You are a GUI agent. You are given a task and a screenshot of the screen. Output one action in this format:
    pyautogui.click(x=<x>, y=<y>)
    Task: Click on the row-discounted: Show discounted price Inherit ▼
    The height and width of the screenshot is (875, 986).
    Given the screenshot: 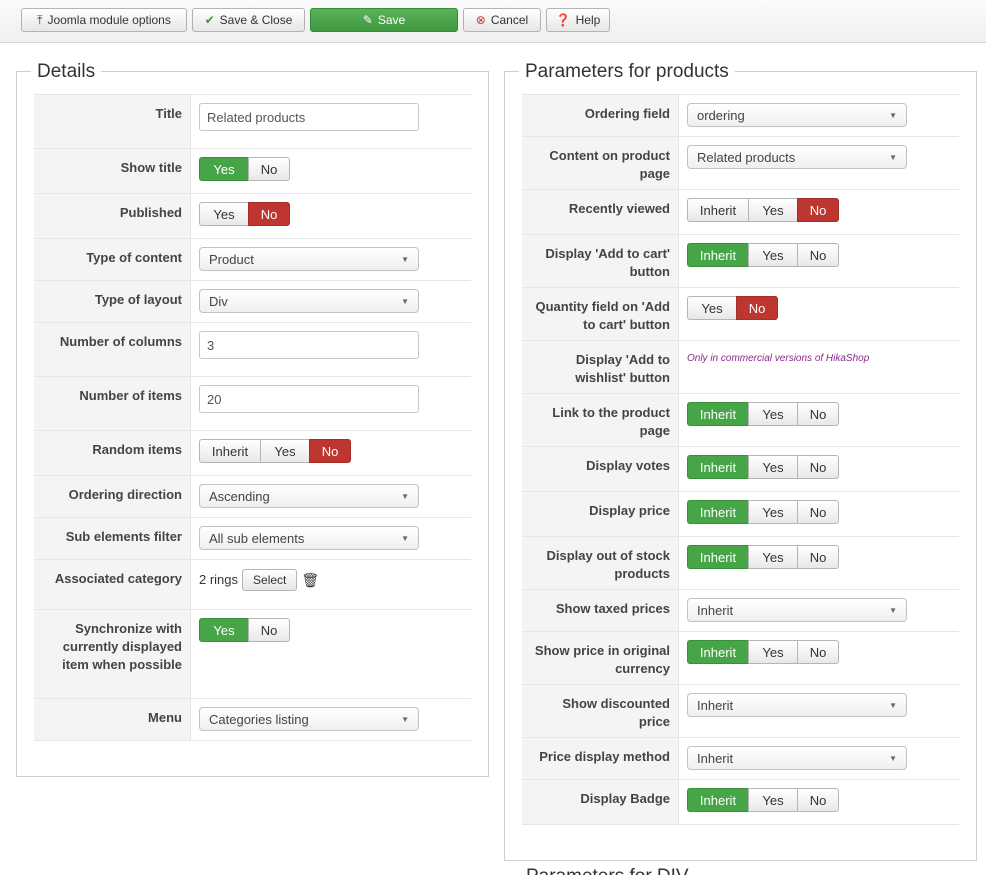 What is the action you would take?
    pyautogui.click(x=740, y=711)
    